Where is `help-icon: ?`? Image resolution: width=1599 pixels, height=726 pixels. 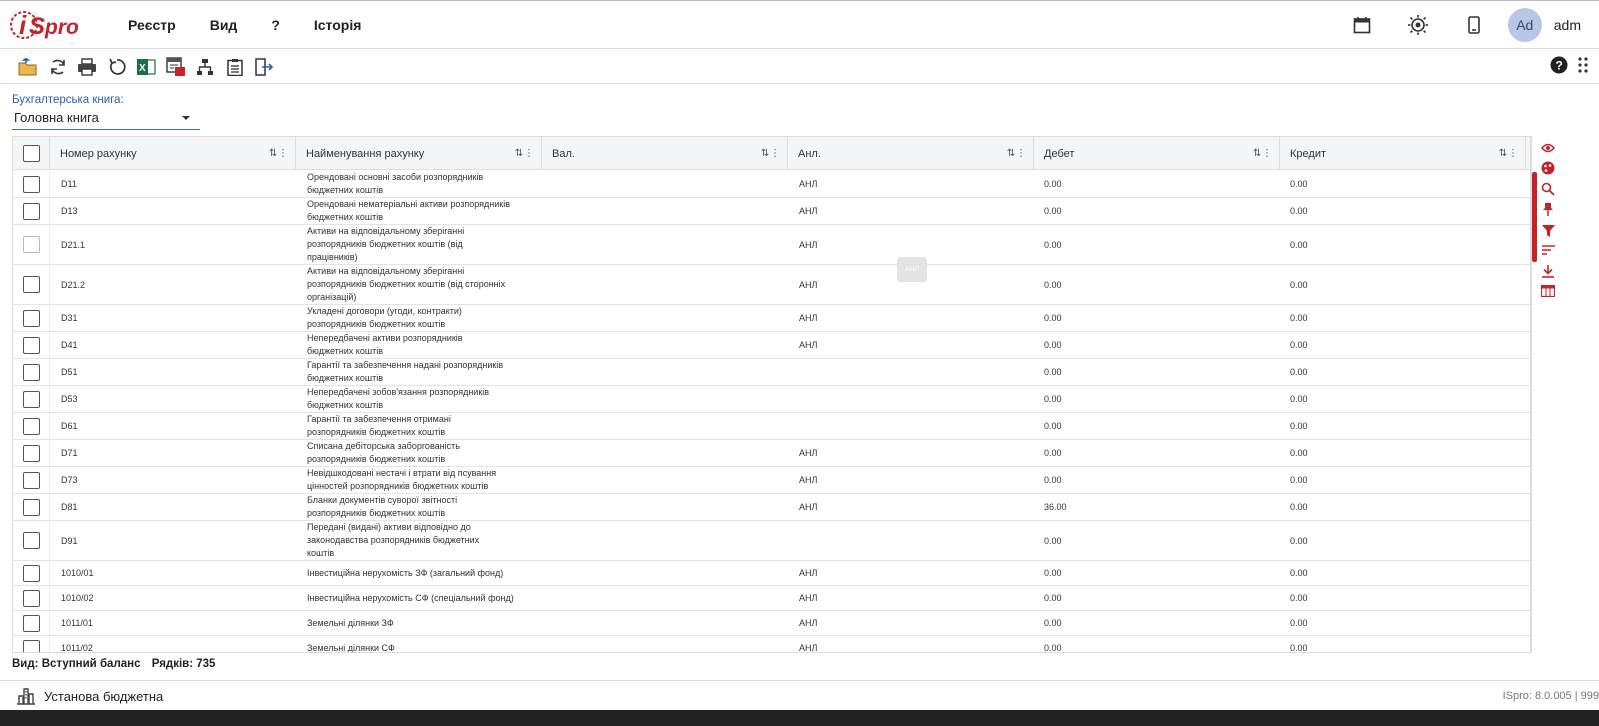
help-icon: ? is located at coordinates (1559, 65).